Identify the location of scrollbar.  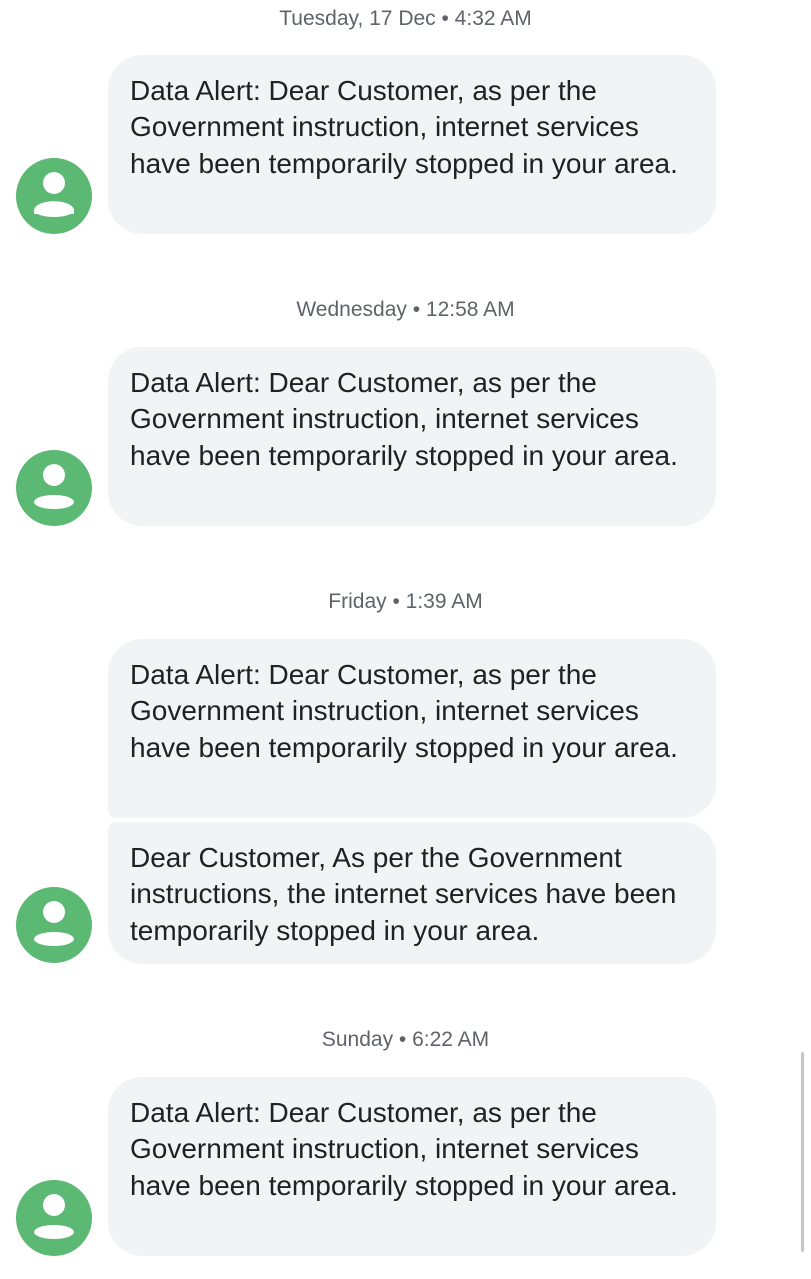
(802, 1152).